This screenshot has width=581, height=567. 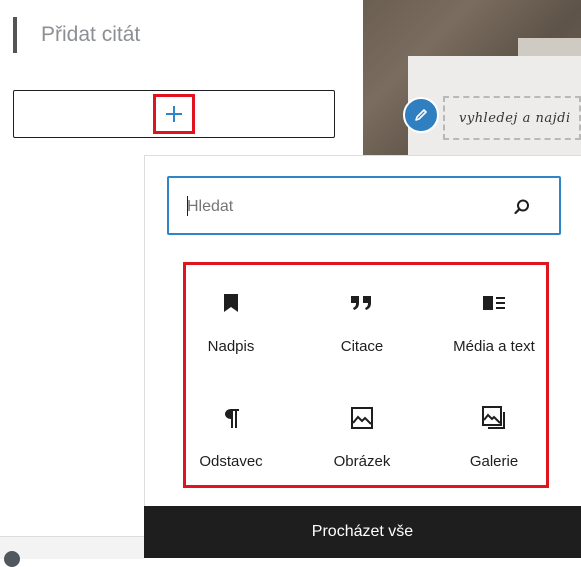 I want to click on pencil-icon, so click(x=421, y=115).